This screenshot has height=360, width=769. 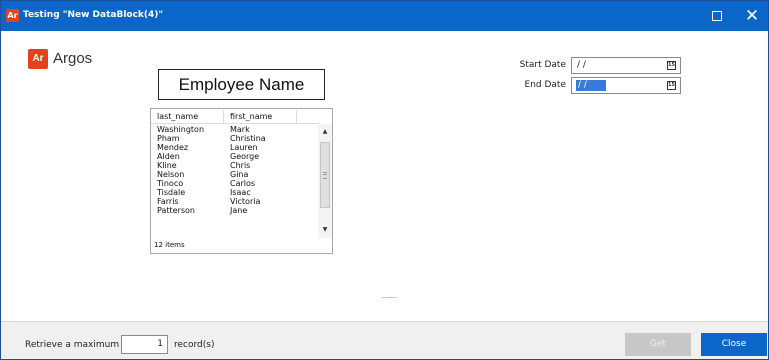 I want to click on window-close-button: ✕, so click(x=752, y=16).